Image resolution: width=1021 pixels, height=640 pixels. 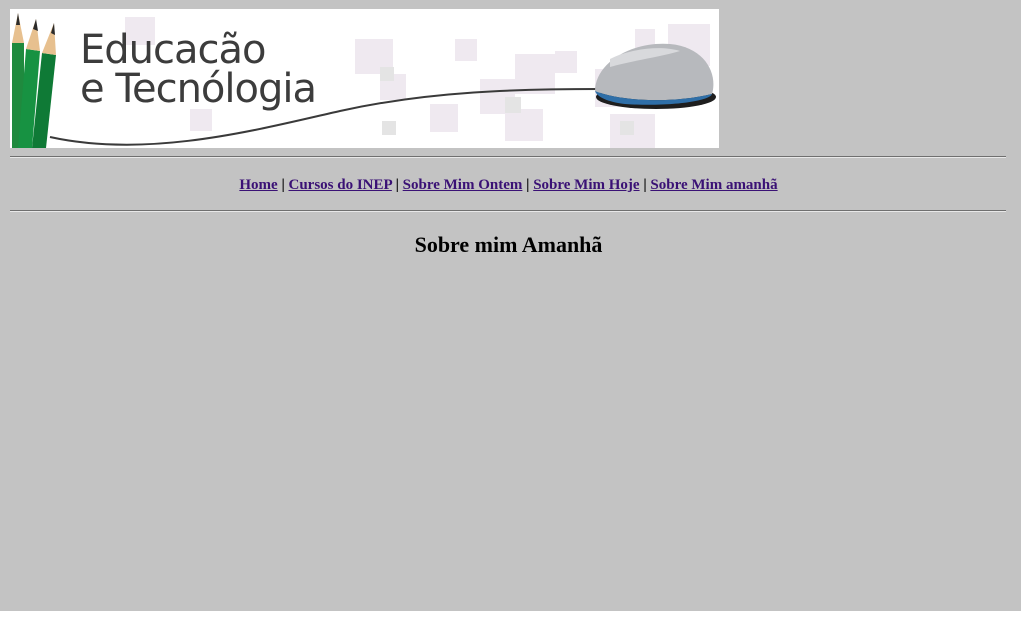 What do you see at coordinates (508, 244) in the screenshot?
I see `page-title: Sobre mim Amanhã` at bounding box center [508, 244].